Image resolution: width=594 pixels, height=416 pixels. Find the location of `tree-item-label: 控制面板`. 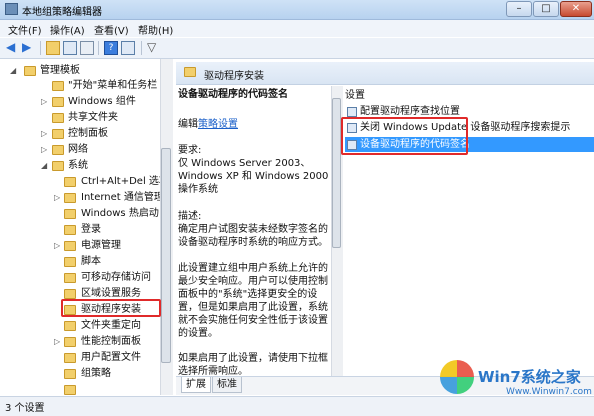

tree-item-label: 控制面板 is located at coordinates (88, 133).